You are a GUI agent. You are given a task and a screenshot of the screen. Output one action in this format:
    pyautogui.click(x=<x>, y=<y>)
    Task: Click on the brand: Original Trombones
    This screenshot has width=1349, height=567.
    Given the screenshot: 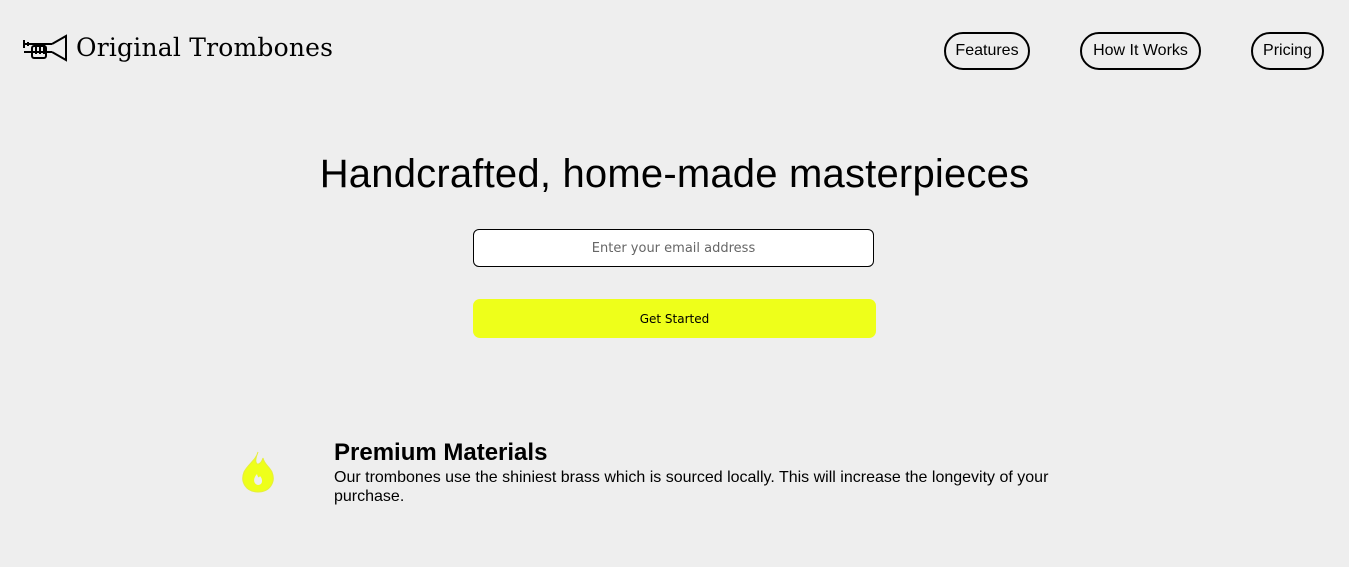 What is the action you would take?
    pyautogui.click(x=177, y=48)
    